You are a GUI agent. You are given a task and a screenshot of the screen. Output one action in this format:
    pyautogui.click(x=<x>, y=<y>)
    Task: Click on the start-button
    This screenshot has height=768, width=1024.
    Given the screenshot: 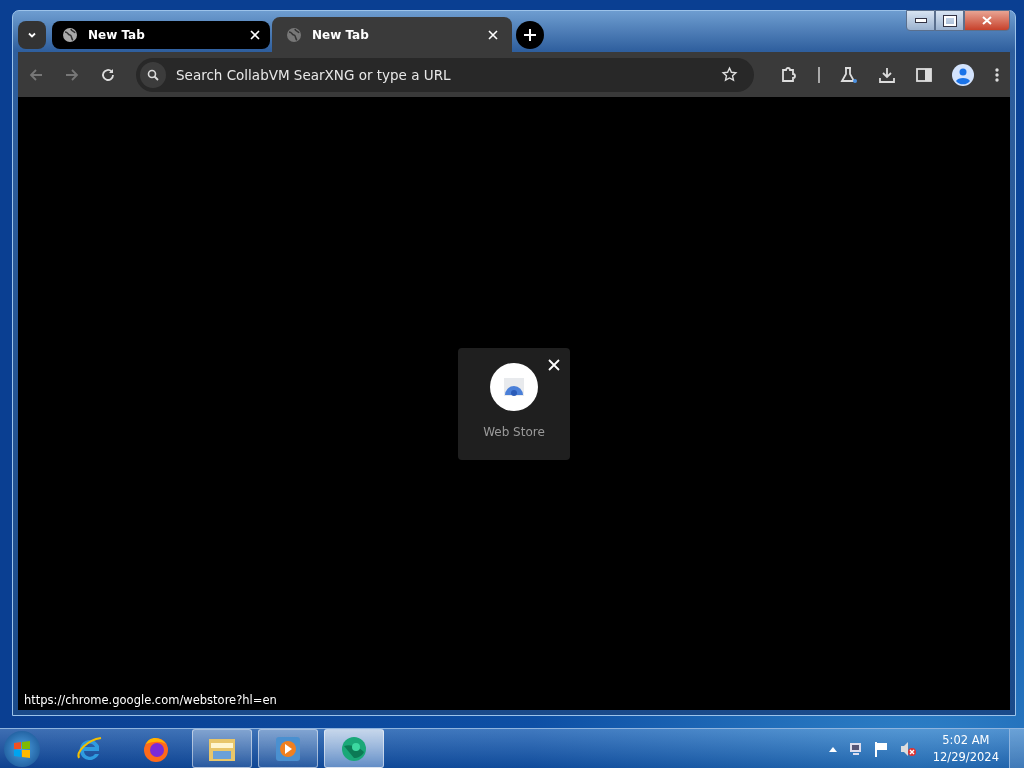 What is the action you would take?
    pyautogui.click(x=22, y=748)
    